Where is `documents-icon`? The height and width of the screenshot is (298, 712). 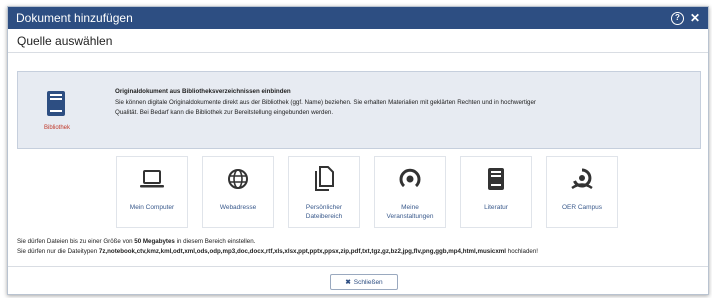 documents-icon is located at coordinates (324, 178).